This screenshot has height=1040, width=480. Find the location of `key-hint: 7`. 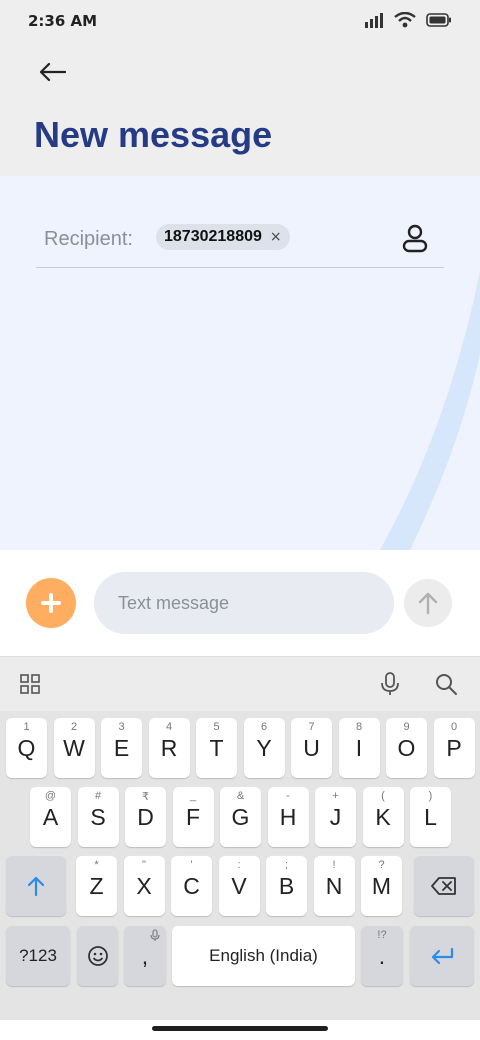

key-hint: 7 is located at coordinates (311, 727).